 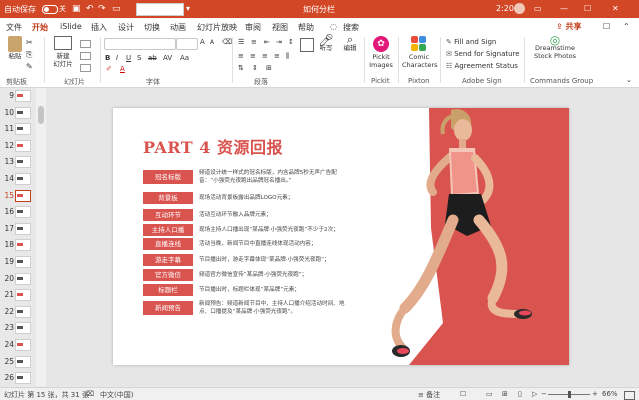 What do you see at coordinates (429, 395) in the screenshot?
I see `notes-button: ≡ 备注` at bounding box center [429, 395].